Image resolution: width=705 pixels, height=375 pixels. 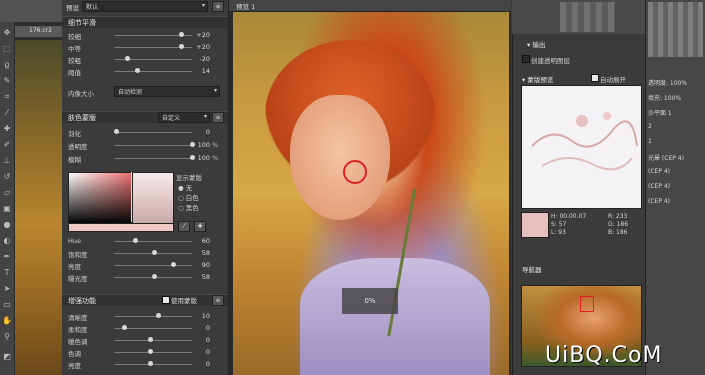 I want to click on preset-menu-button: ≡, so click(x=218, y=6).